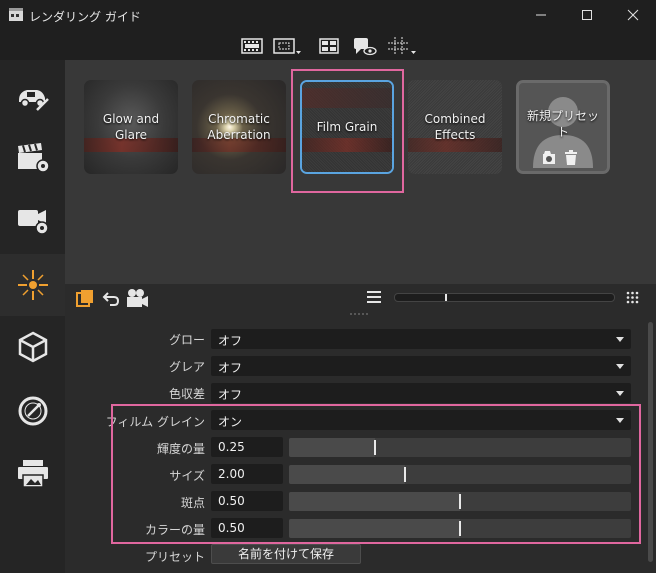 Image resolution: width=656 pixels, height=573 pixels. What do you see at coordinates (85, 298) in the screenshot?
I see `copy-icon` at bounding box center [85, 298].